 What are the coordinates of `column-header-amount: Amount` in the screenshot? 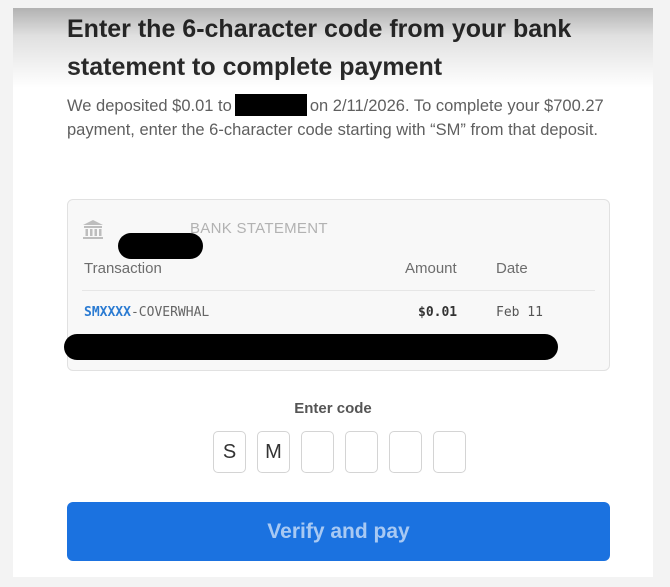 It's located at (431, 268).